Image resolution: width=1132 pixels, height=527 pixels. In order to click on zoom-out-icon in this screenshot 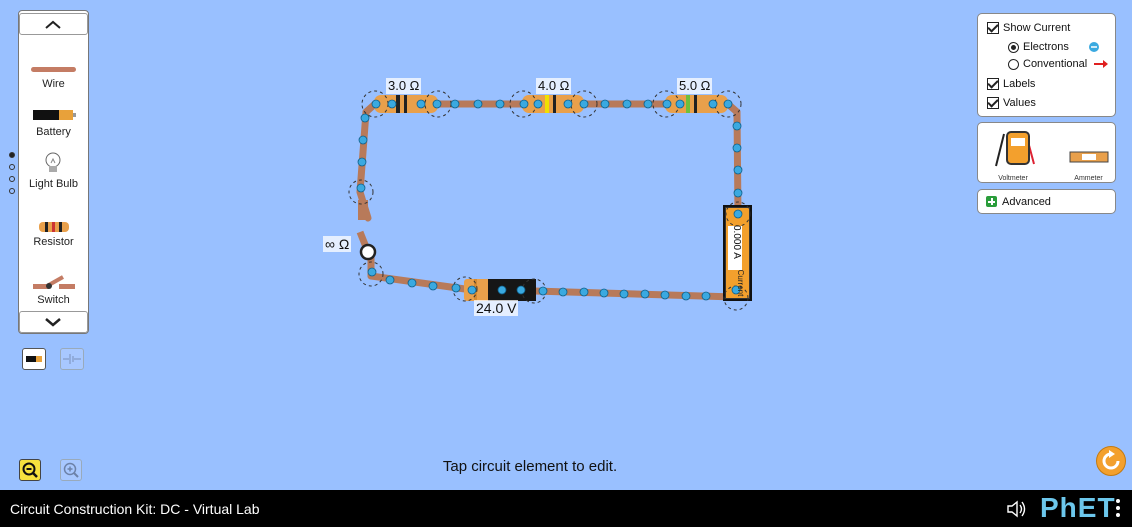, I will do `click(30, 470)`.